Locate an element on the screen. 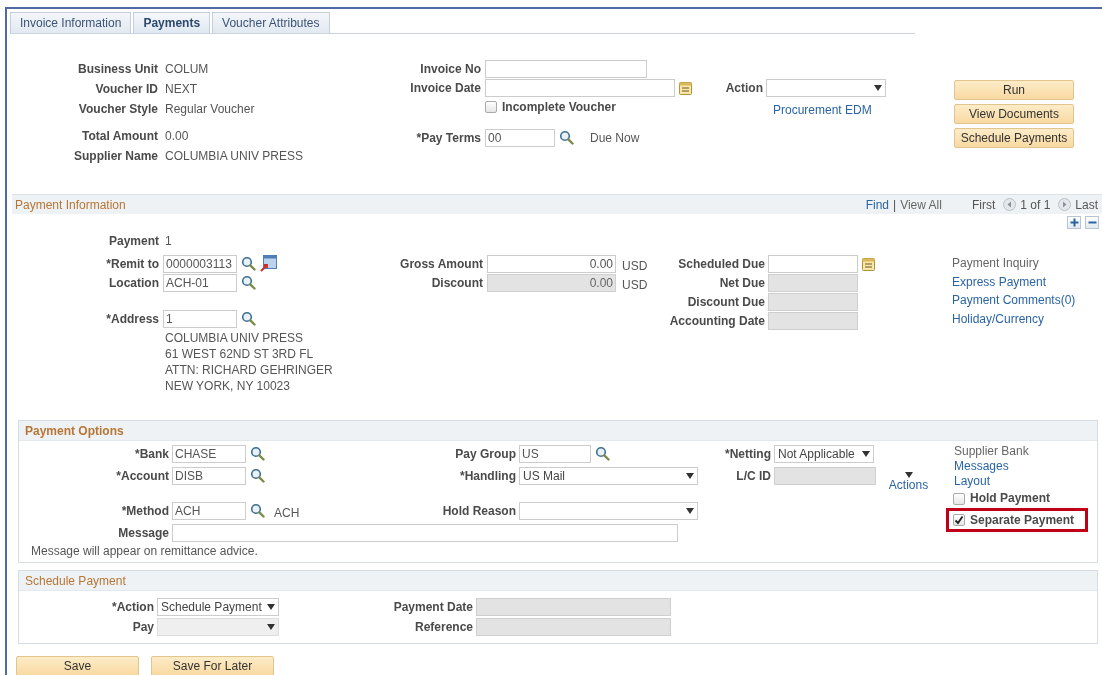 The image size is (1102, 675). input-field: CHASE is located at coordinates (209, 453).